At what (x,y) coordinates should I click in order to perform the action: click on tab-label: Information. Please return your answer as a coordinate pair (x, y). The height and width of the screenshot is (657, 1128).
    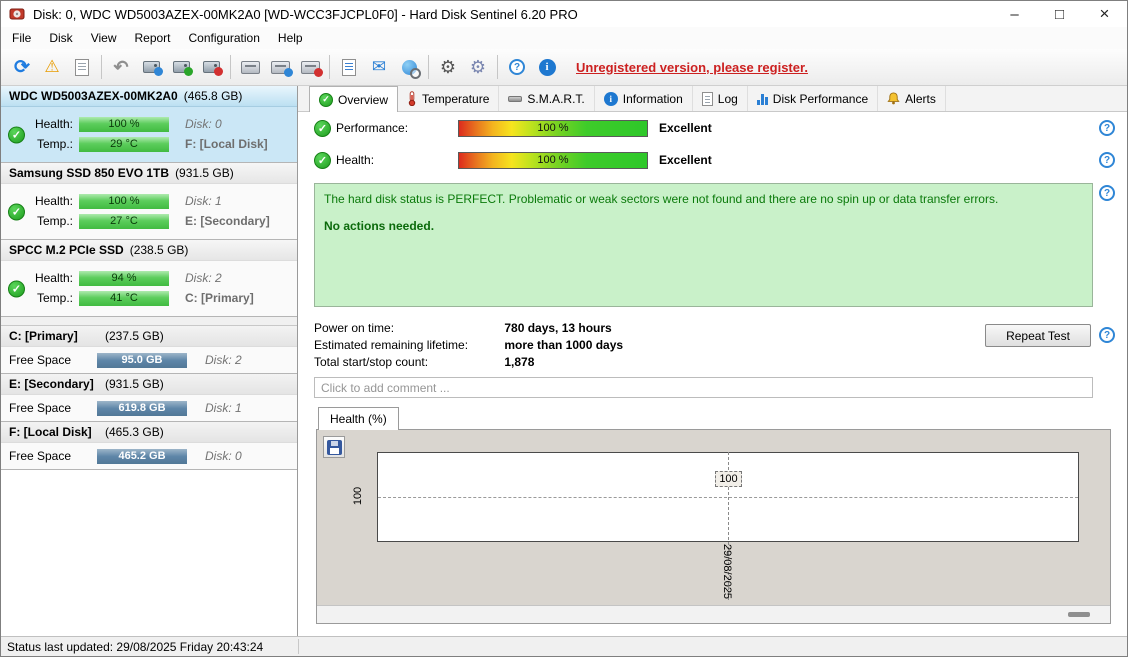
    Looking at the image, I should click on (652, 98).